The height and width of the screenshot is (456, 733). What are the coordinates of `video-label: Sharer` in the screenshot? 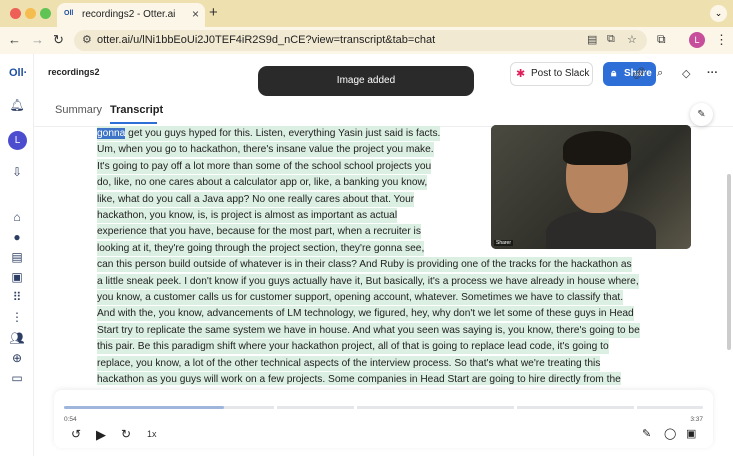 It's located at (504, 243).